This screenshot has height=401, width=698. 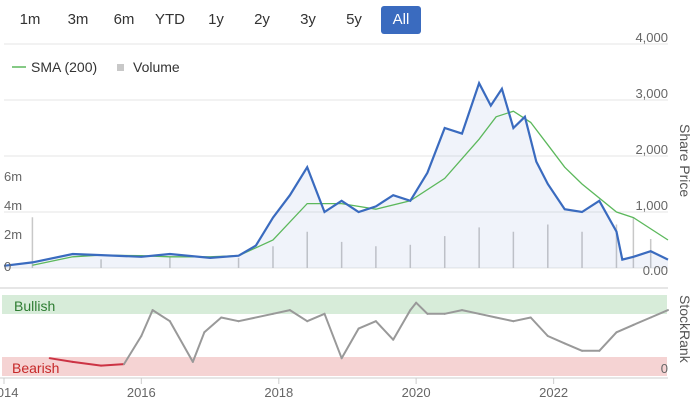 What do you see at coordinates (13, 221) in the screenshot?
I see `volume-axis-ticks: 0 2m 4m 6m` at bounding box center [13, 221].